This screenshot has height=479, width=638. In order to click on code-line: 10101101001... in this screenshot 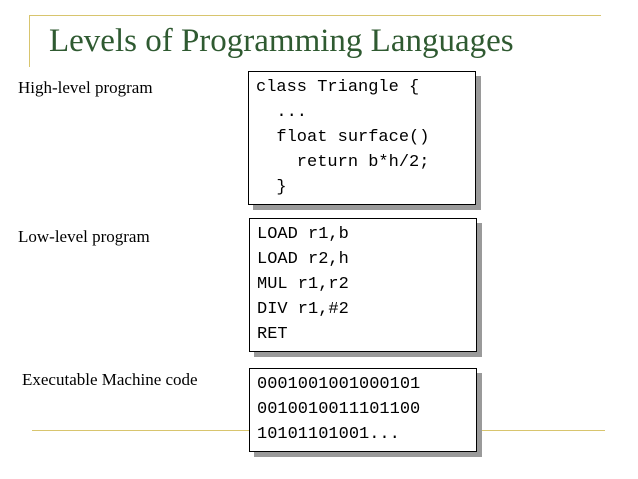, I will do `click(328, 434)`.